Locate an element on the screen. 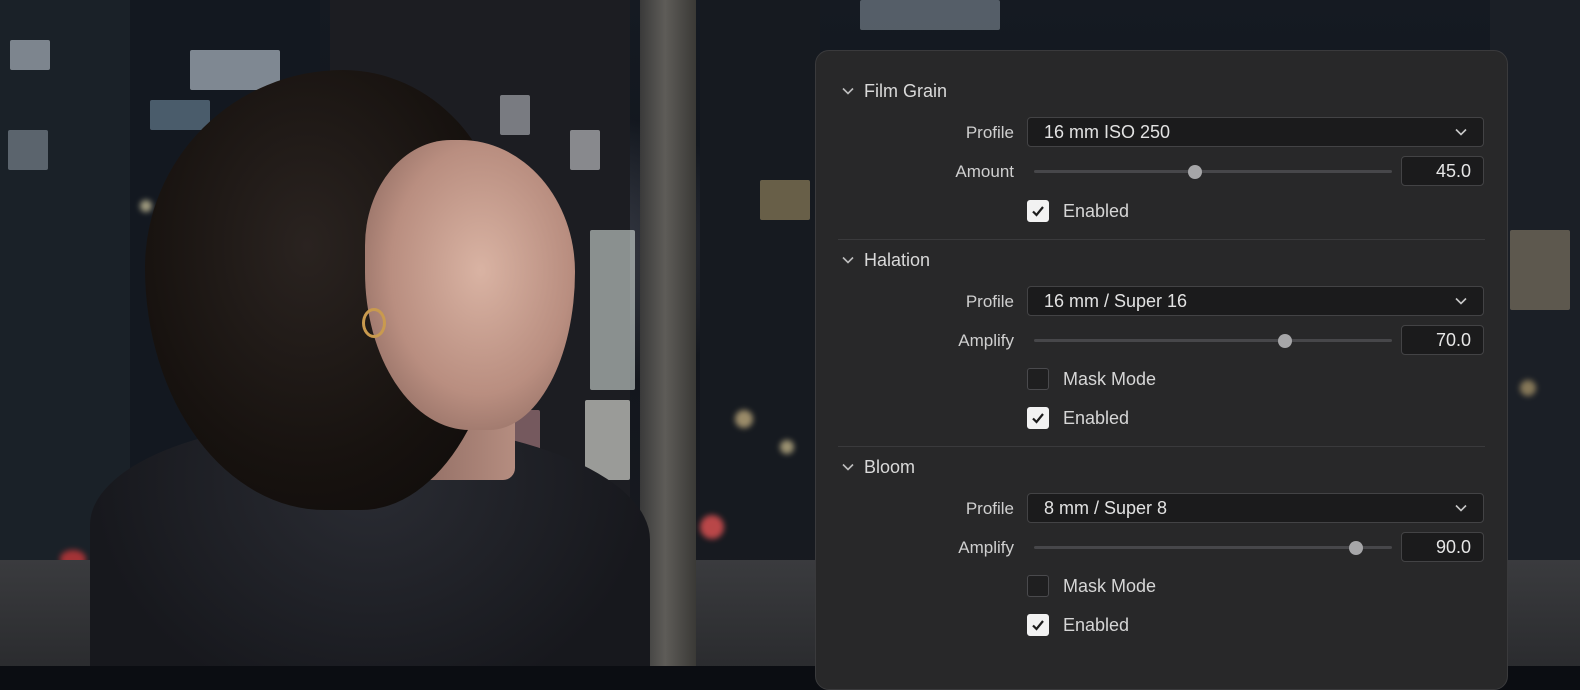 The height and width of the screenshot is (690, 1580). section-title: Film Grain is located at coordinates (906, 90).